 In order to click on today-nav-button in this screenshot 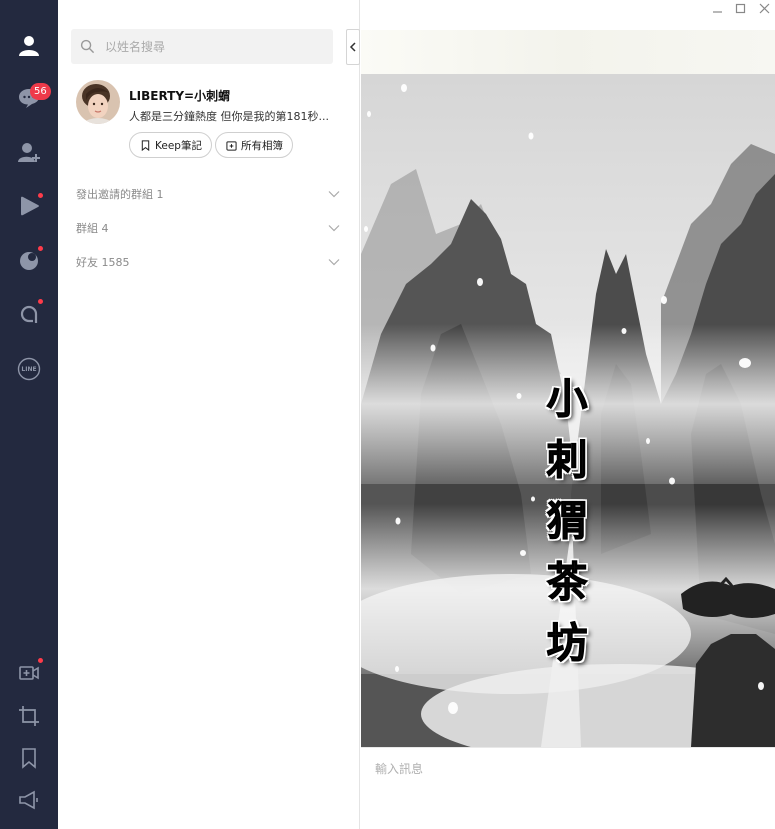, I will do `click(29, 260)`.